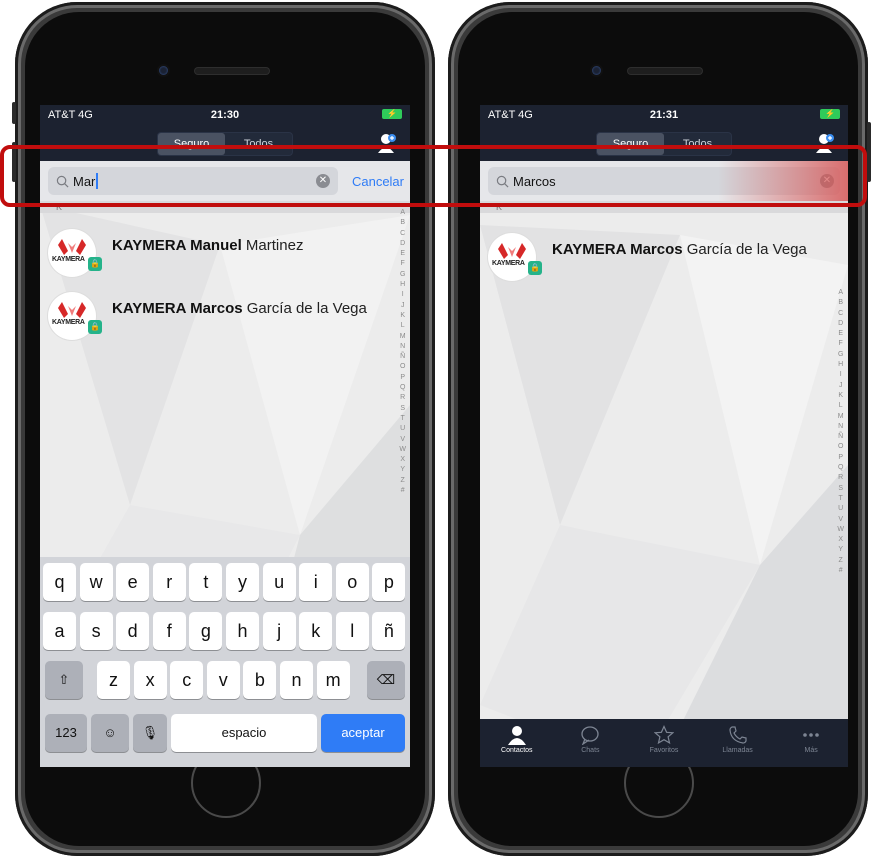  Describe the element at coordinates (517, 743) in the screenshot. I see `tab-contactos: Contactos` at that location.